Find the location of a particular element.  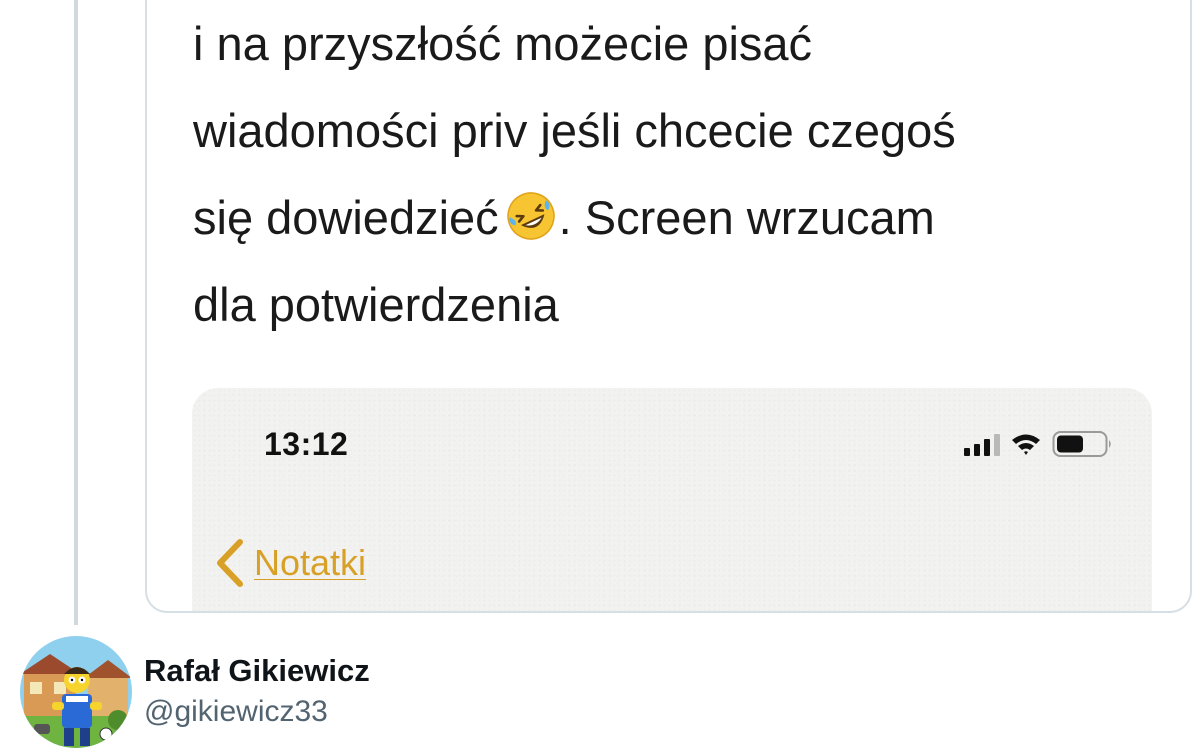

wifi-icon is located at coordinates (1026, 444).